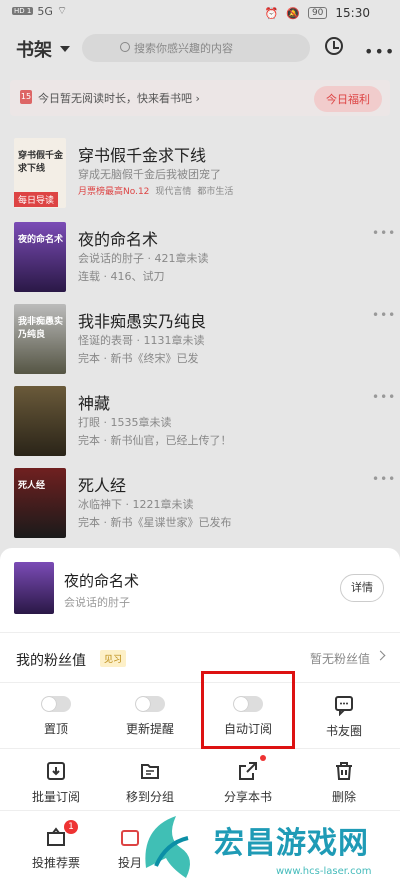 This screenshot has height=888, width=400. I want to click on daily-guide-tag: 每日导读, so click(36, 199).